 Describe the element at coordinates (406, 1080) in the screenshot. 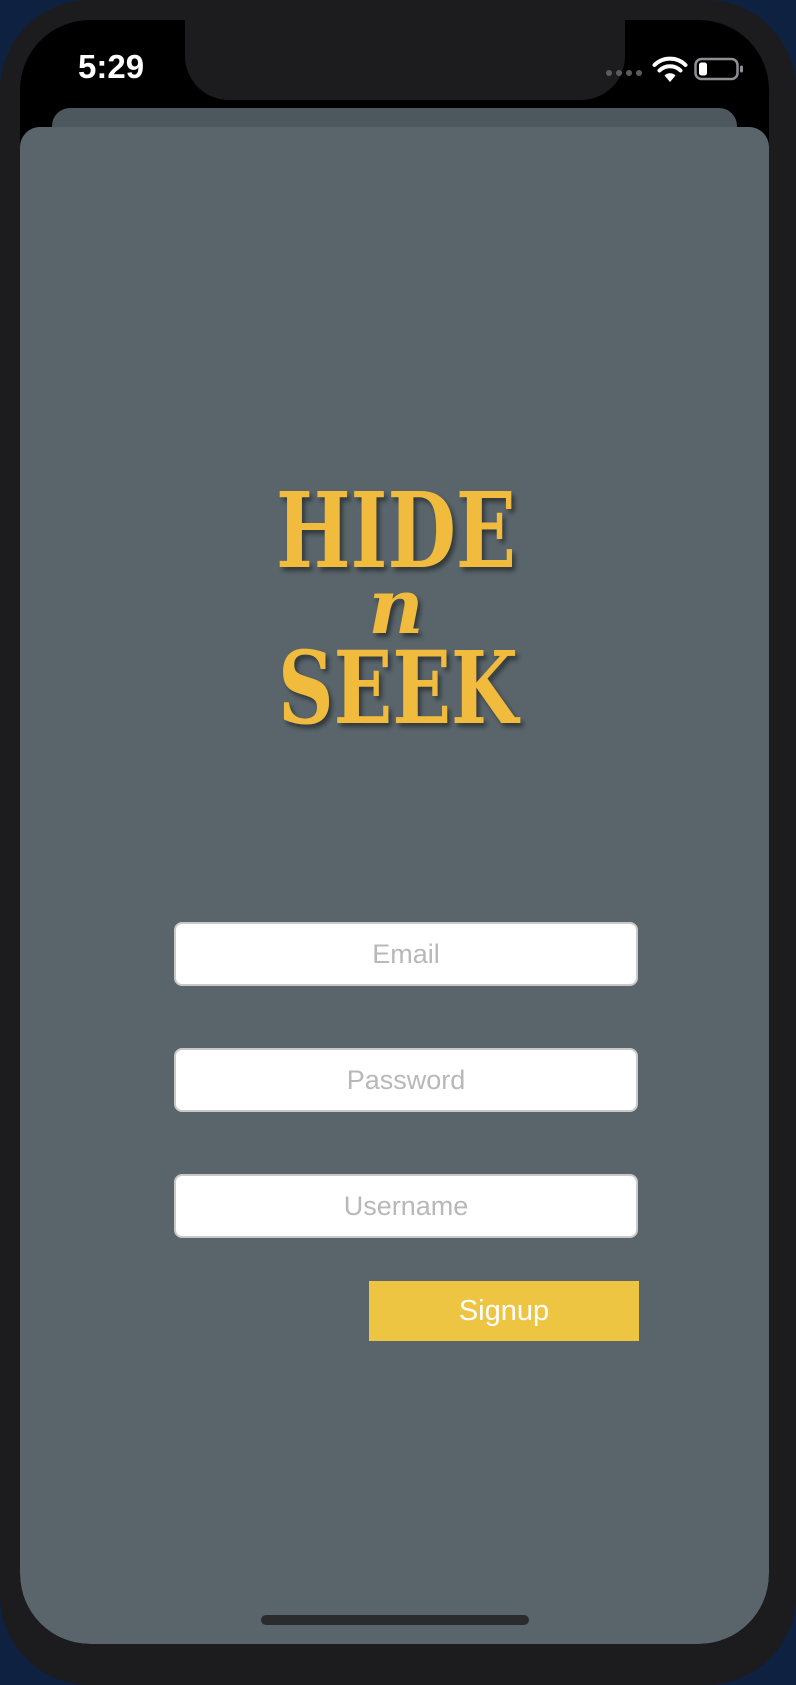

I see `password-field` at that location.